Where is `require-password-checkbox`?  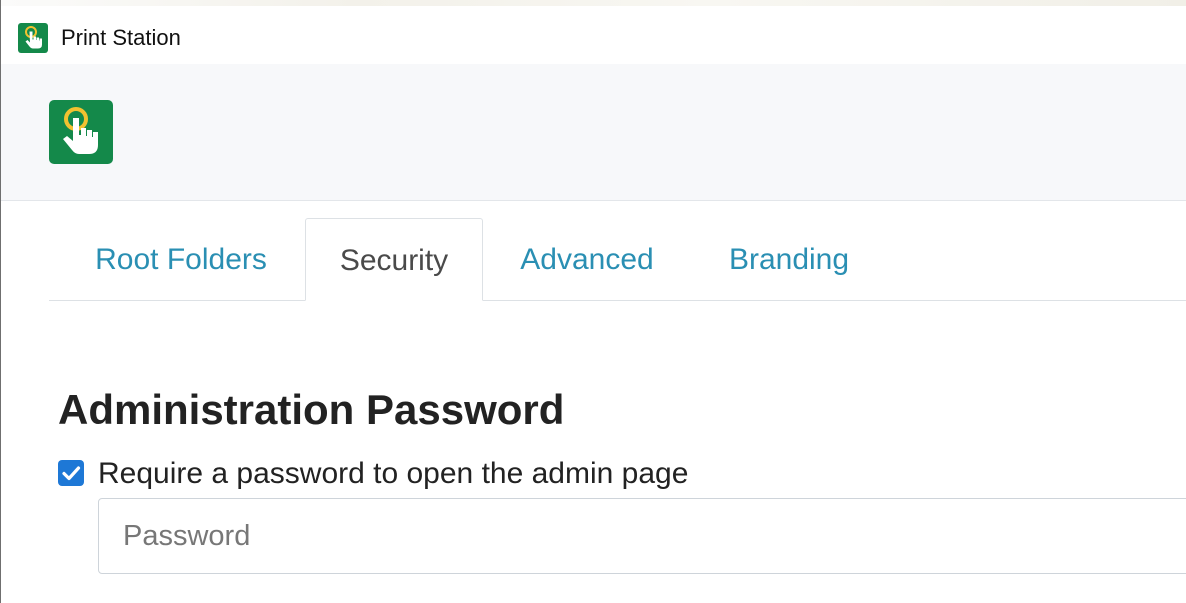 require-password-checkbox is located at coordinates (71, 473).